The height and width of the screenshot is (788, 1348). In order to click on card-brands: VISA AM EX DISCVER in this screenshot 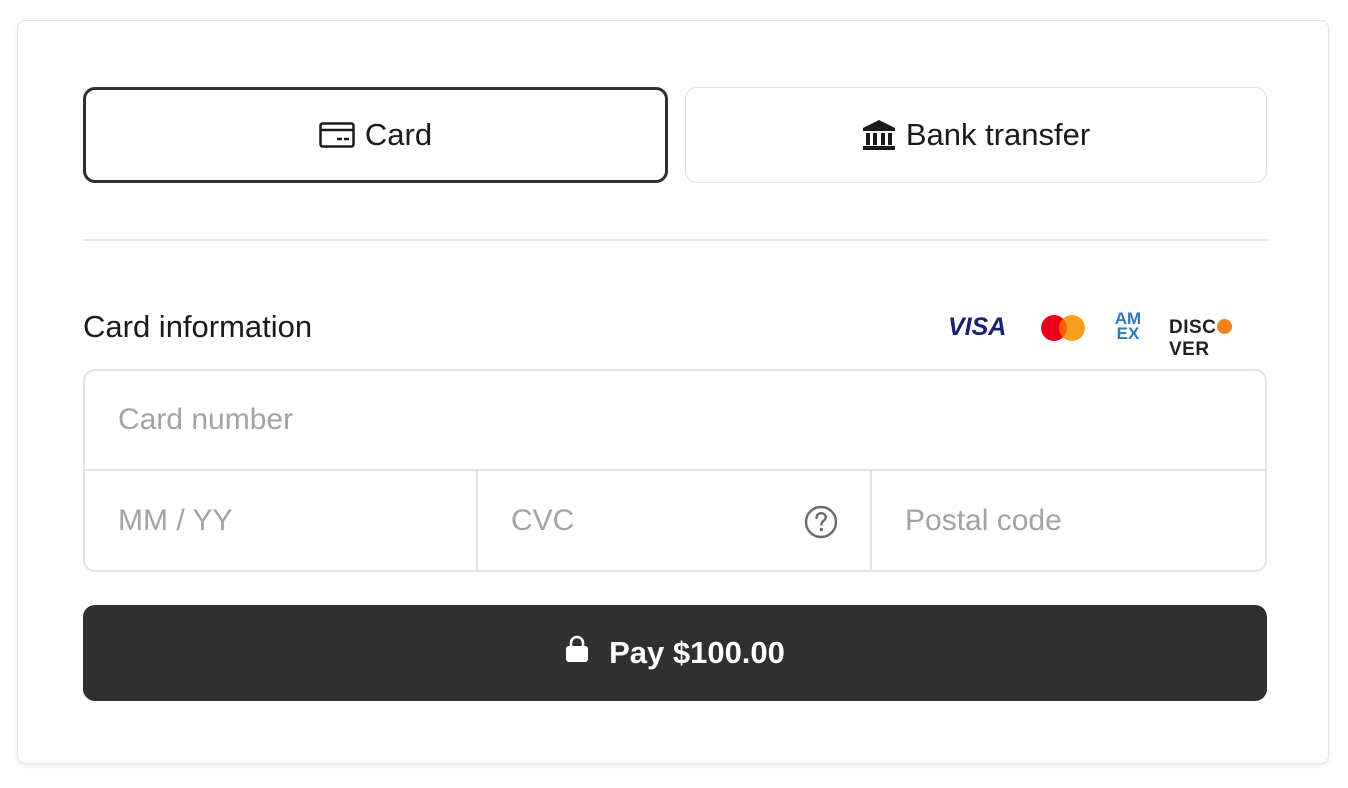, I will do `click(1108, 335)`.